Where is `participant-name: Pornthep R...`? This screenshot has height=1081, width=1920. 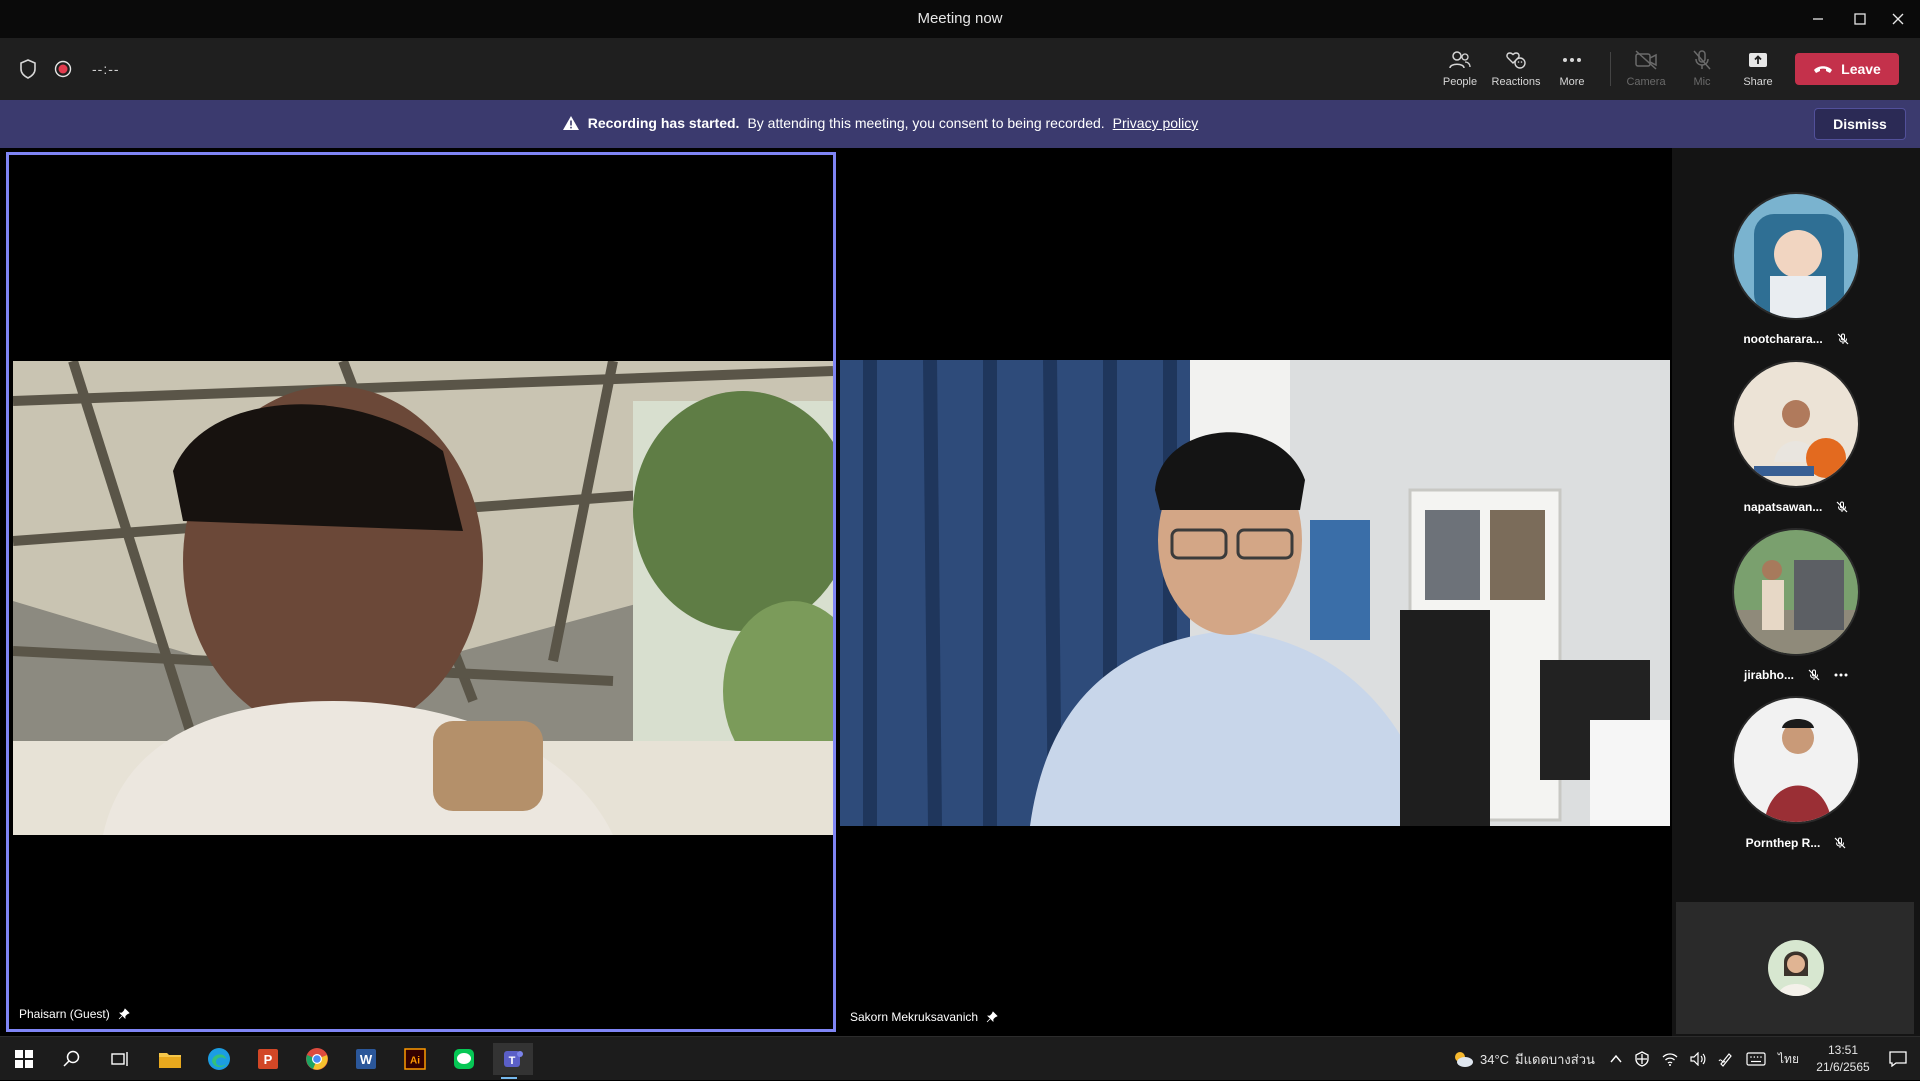
participant-name: Pornthep R... is located at coordinates (1783, 843).